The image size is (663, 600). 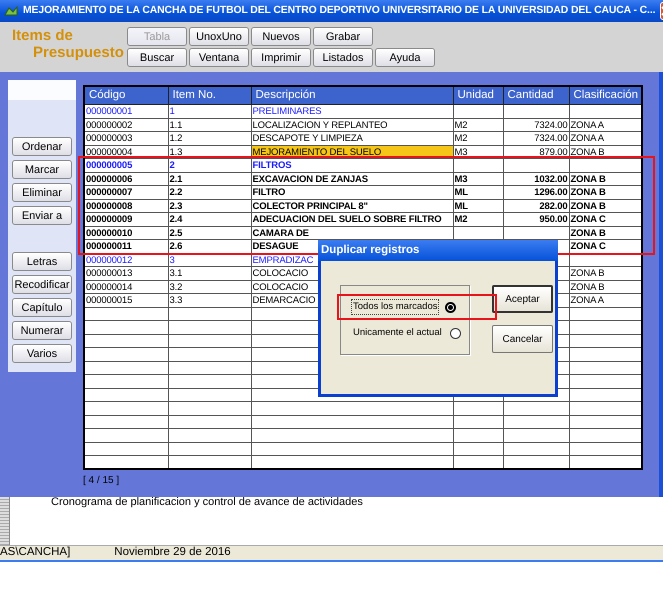 What do you see at coordinates (42, 215) in the screenshot?
I see `side-button: Enviar a` at bounding box center [42, 215].